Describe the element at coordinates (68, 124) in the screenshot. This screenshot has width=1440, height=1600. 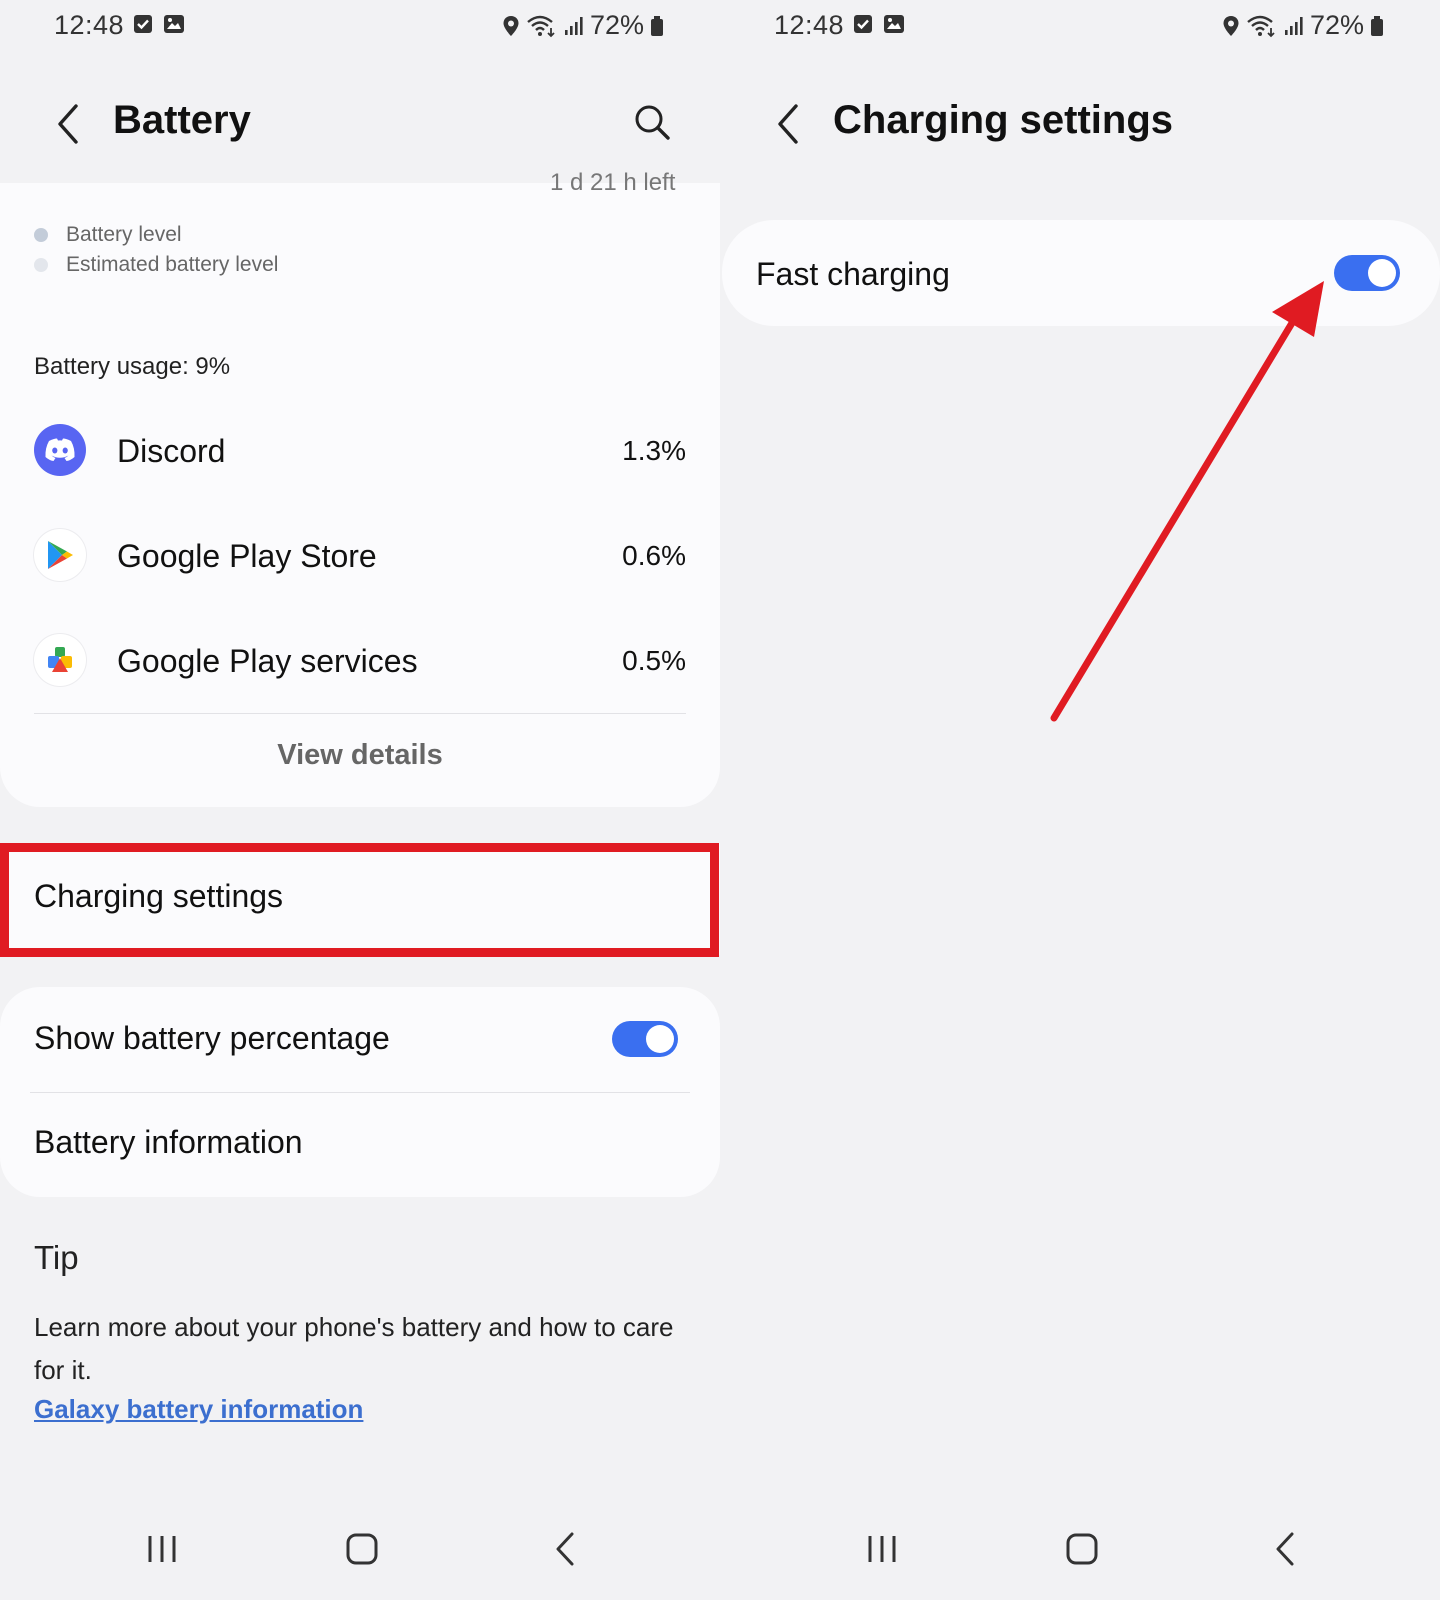
I see `back-button` at that location.